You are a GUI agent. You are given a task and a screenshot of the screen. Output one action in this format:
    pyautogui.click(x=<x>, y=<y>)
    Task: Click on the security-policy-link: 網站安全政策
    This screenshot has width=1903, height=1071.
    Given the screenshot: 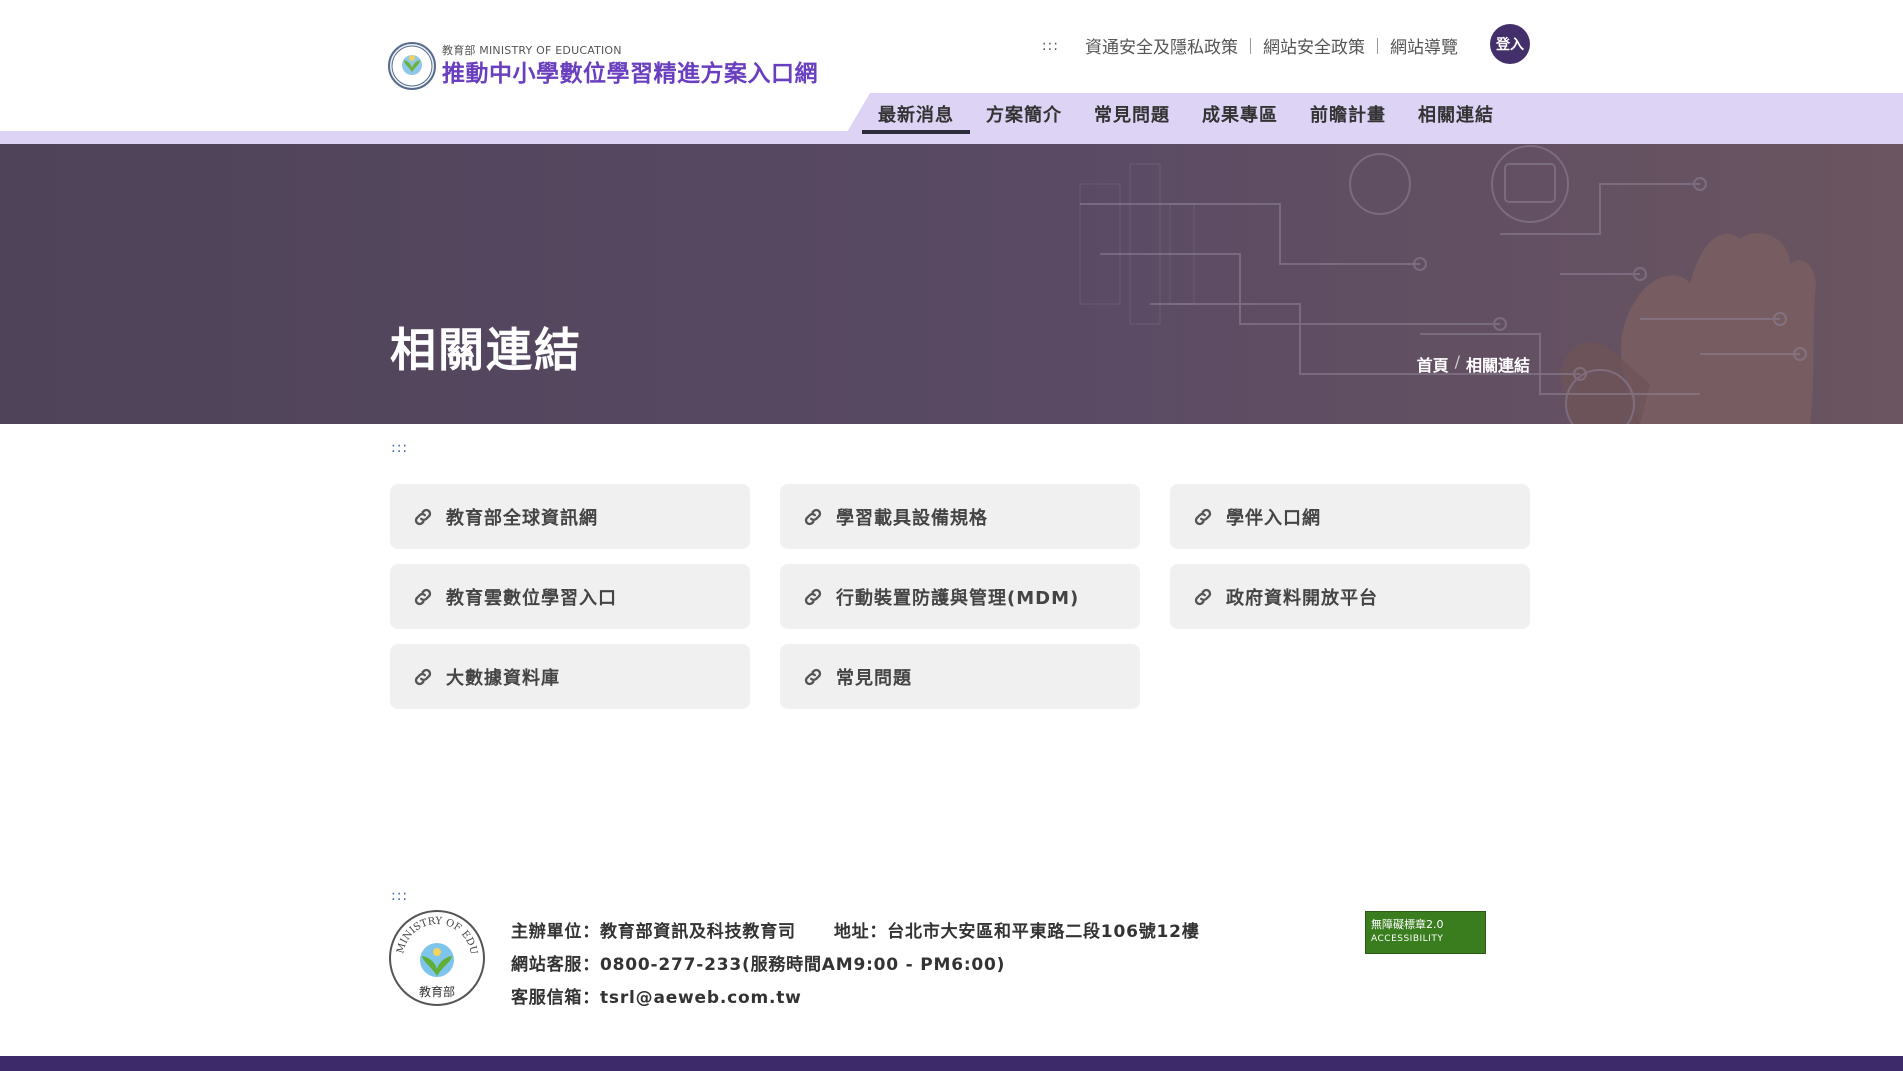 What is the action you would take?
    pyautogui.click(x=1314, y=45)
    